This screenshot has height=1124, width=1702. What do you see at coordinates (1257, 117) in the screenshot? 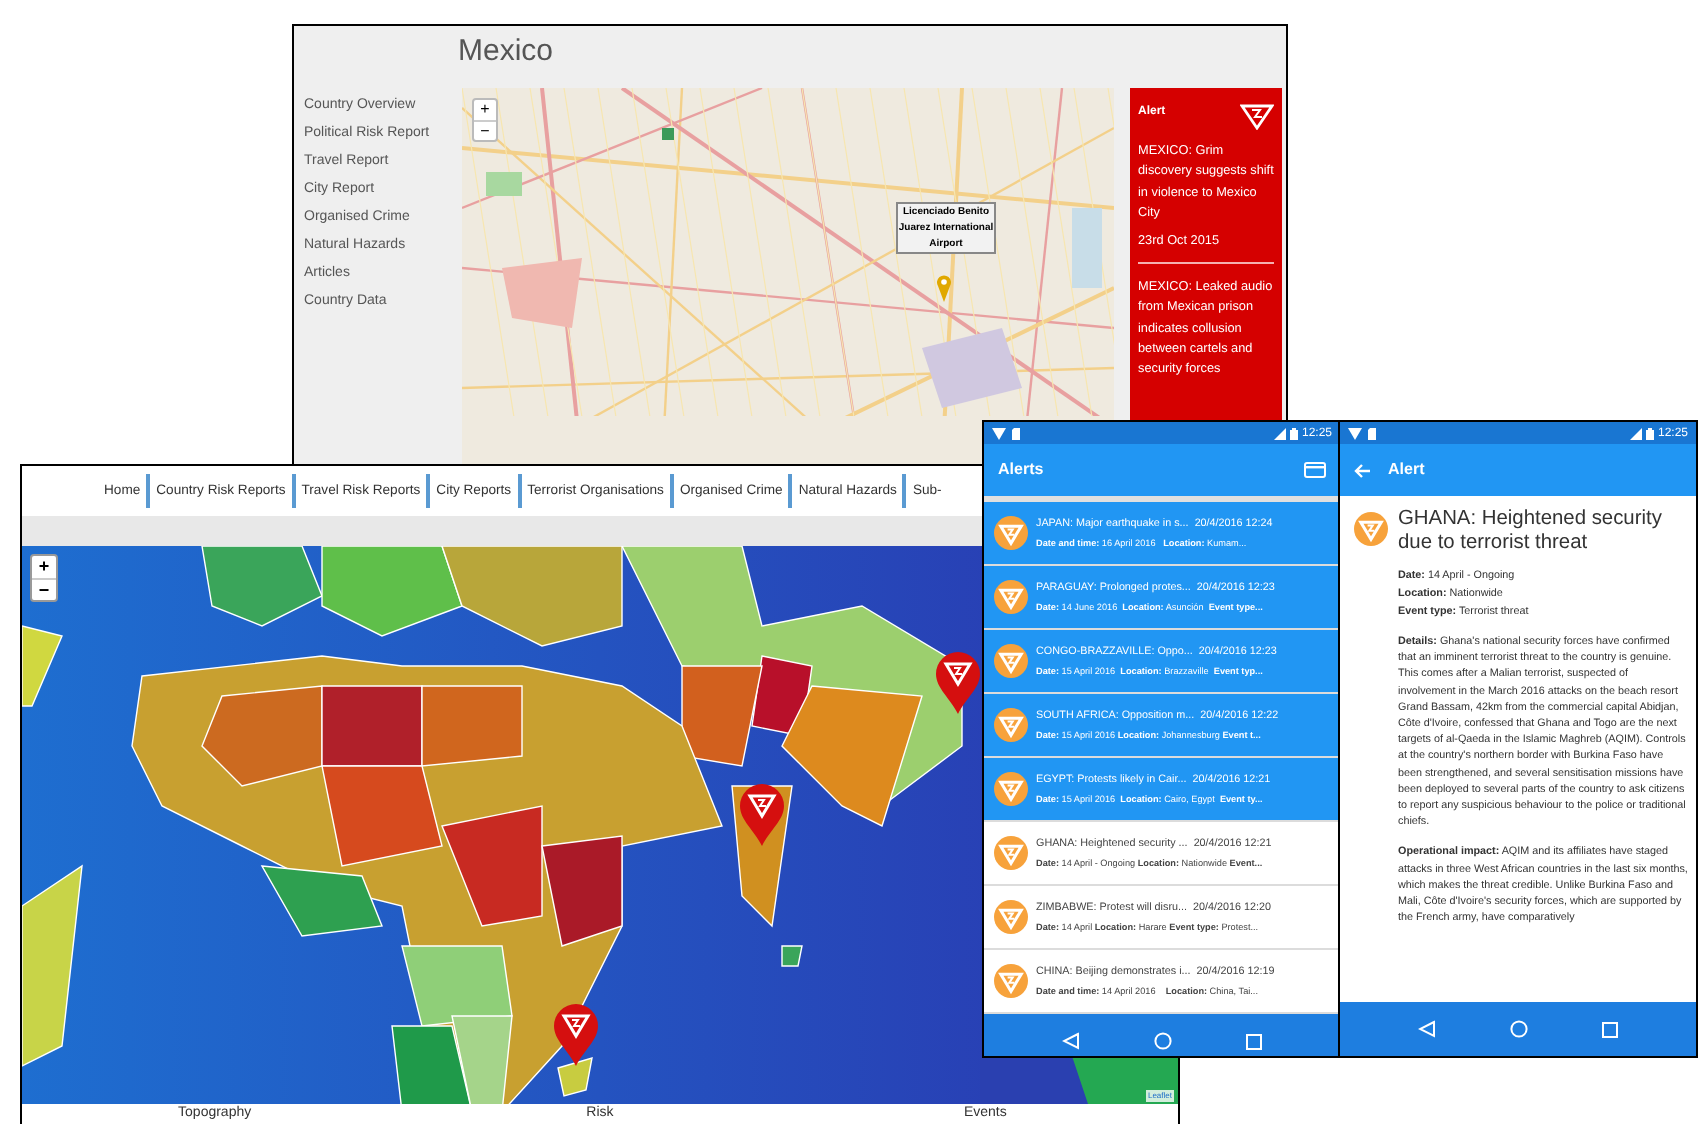
I see `logo-icon` at bounding box center [1257, 117].